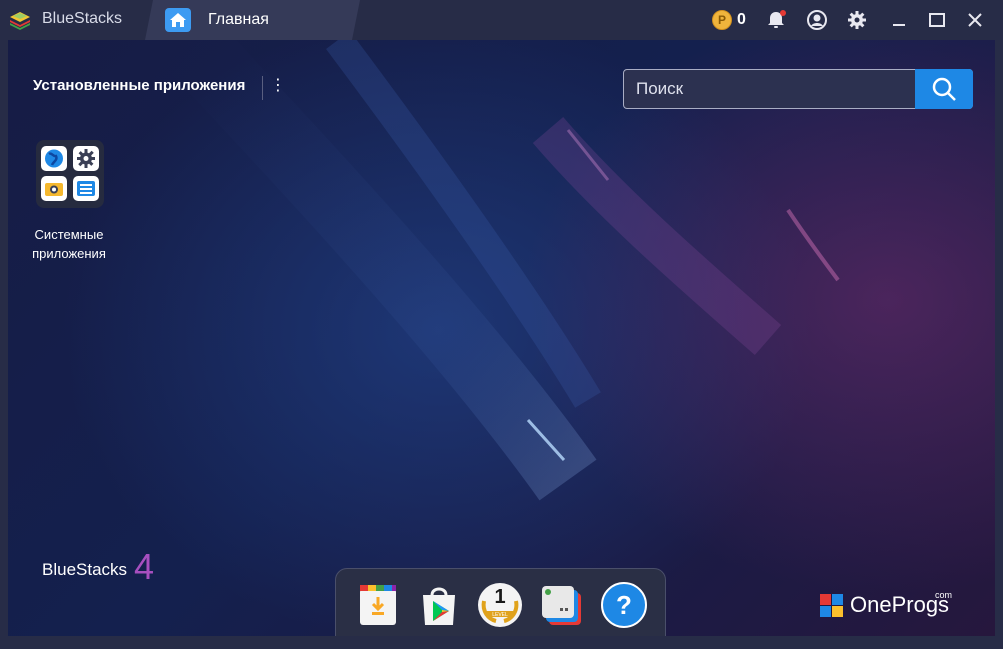 This screenshot has width=1003, height=649. I want to click on help-icon: ?, so click(624, 605).